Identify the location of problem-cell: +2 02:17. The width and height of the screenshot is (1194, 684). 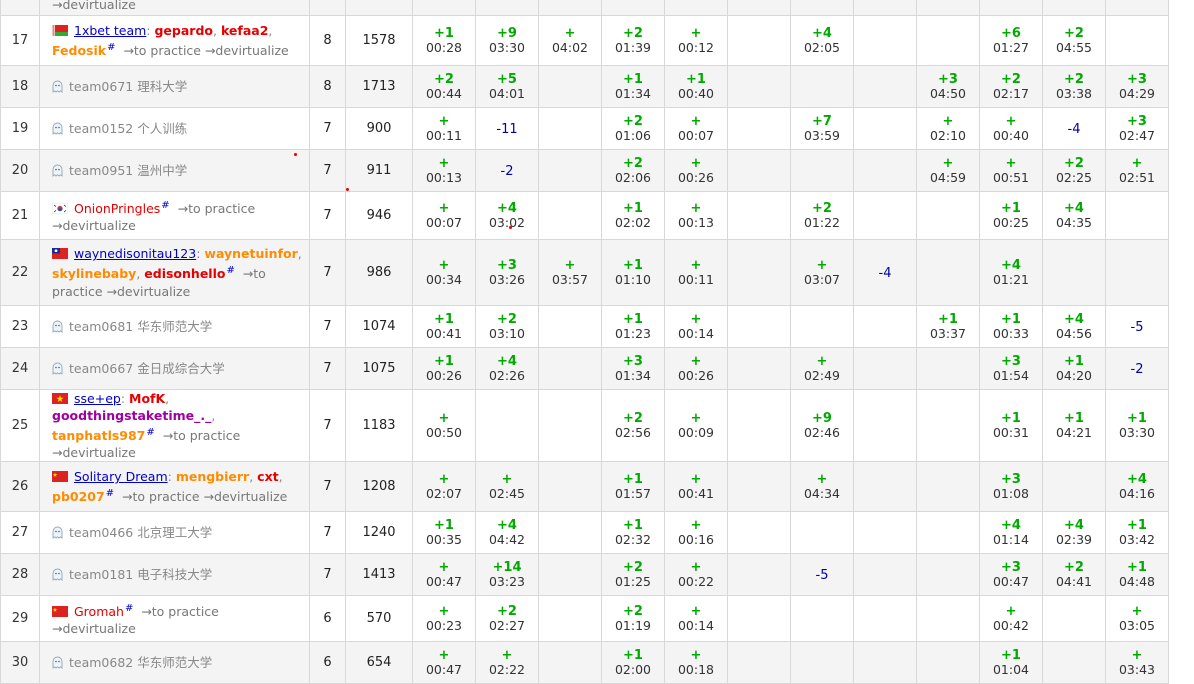
(1011, 86).